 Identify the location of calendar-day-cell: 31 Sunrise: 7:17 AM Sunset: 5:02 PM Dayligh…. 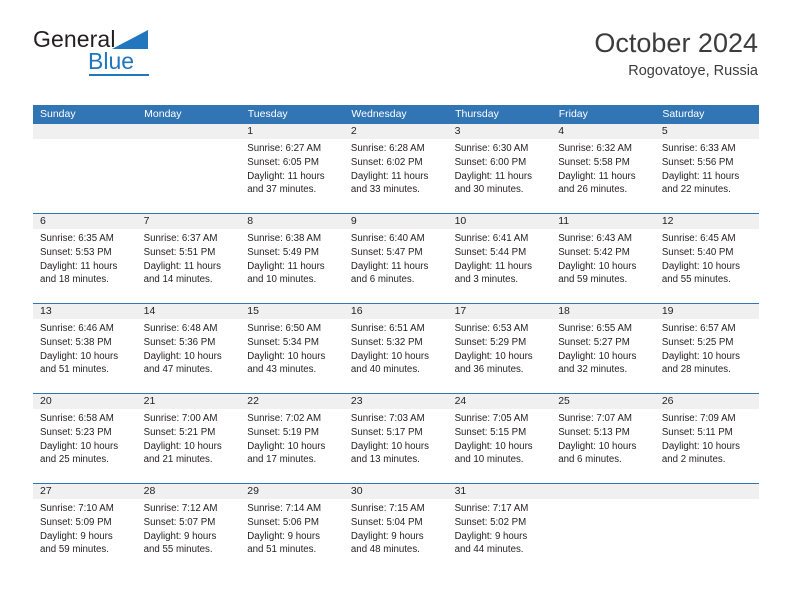
(499, 528).